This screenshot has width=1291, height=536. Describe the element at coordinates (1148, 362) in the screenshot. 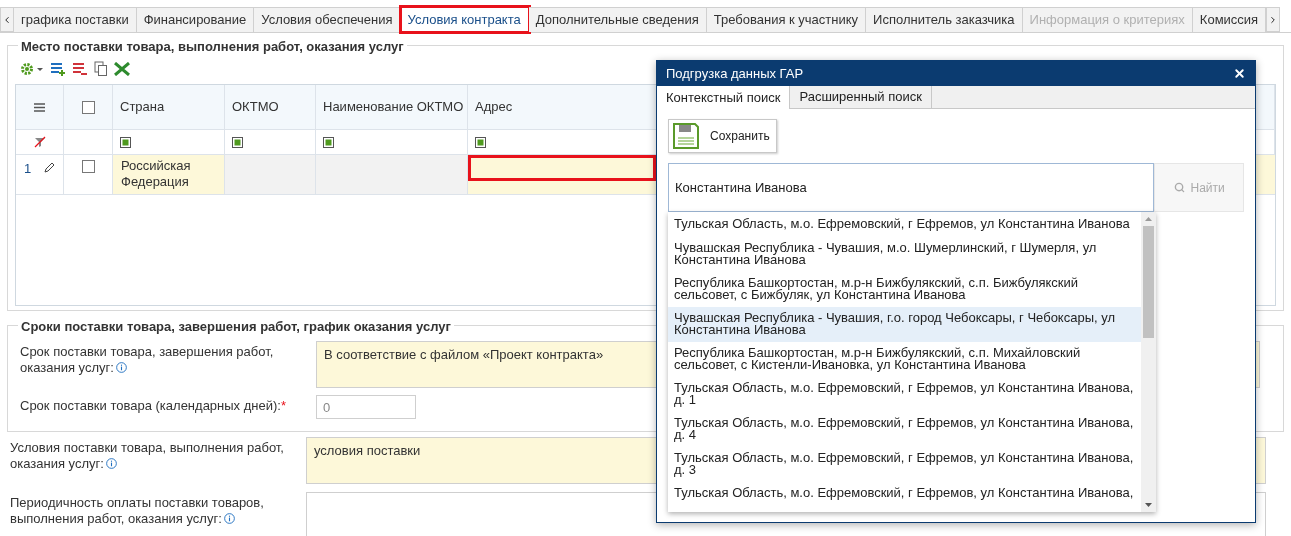

I see `scrollbar` at that location.